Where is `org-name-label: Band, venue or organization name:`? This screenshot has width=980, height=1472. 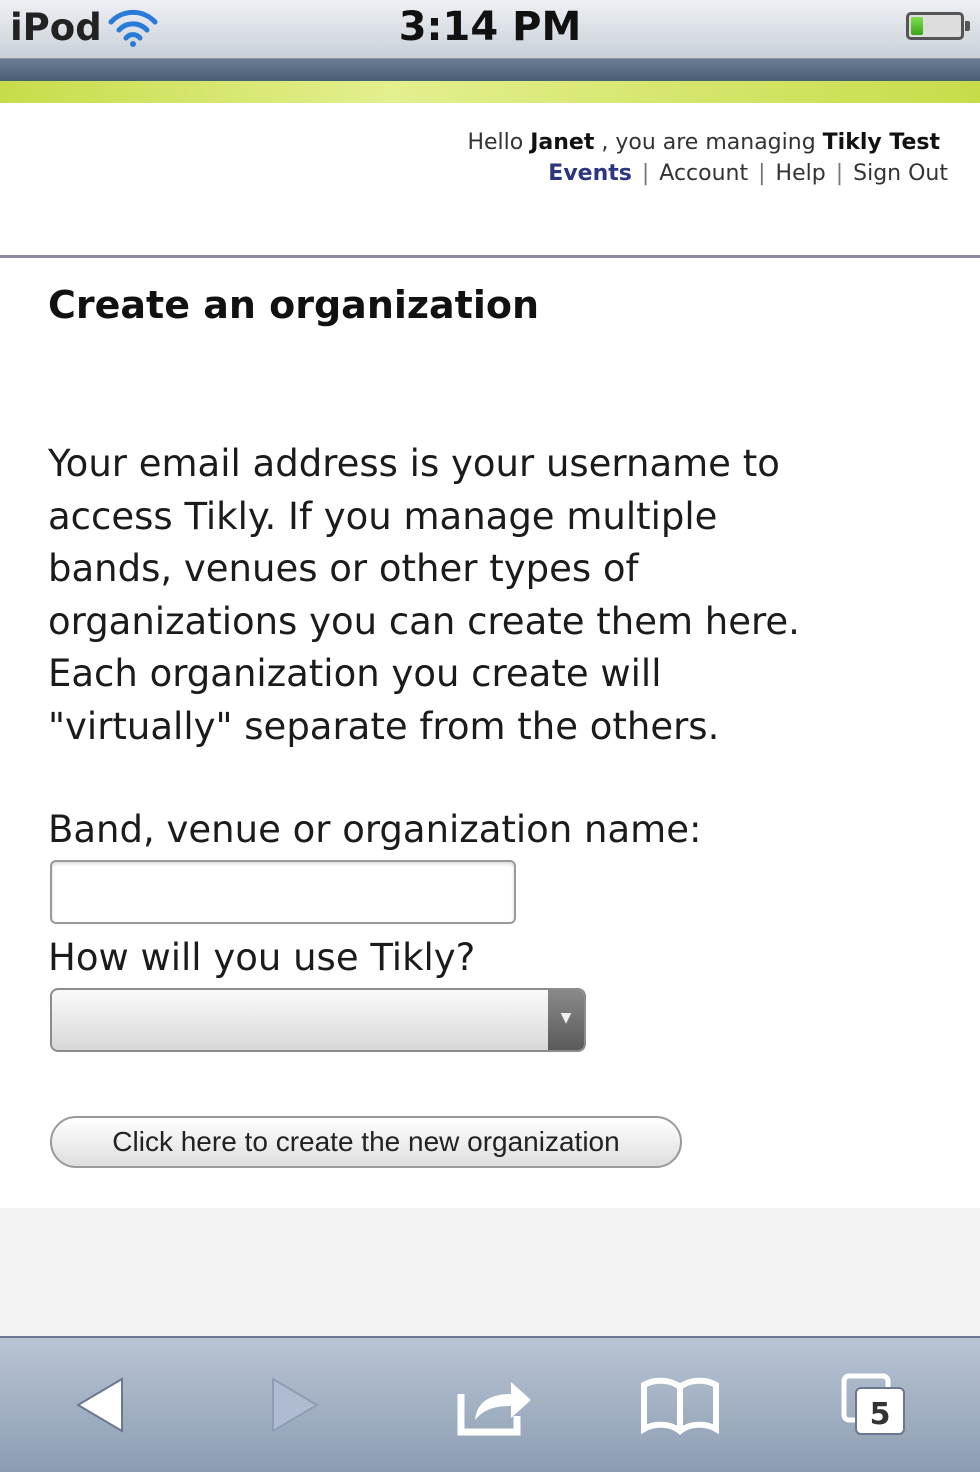 org-name-label: Band, venue or organization name: is located at coordinates (375, 829).